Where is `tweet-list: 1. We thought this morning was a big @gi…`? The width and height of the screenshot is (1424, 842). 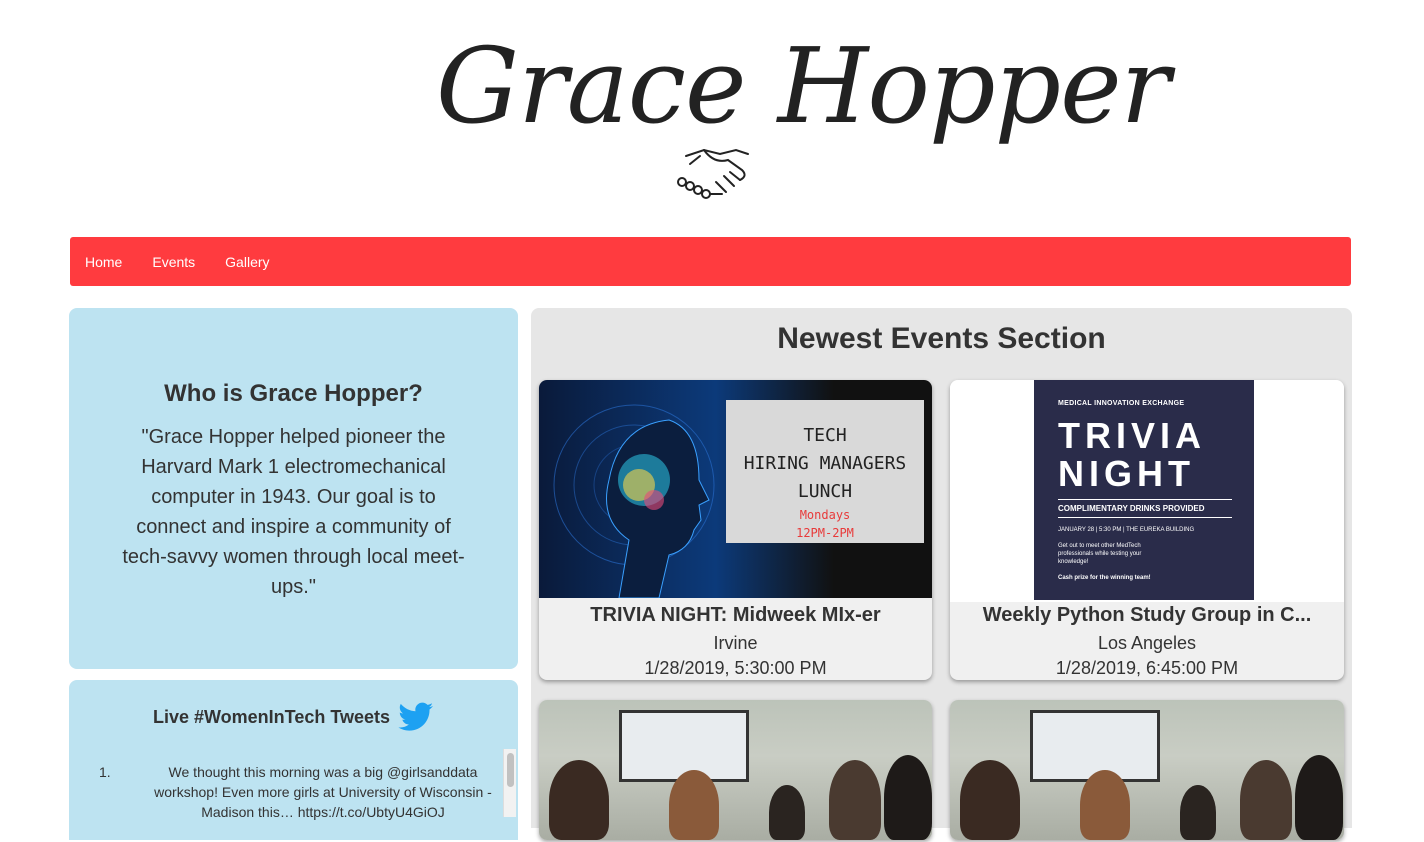
tweet-list: 1. We thought this morning was a big @gi… is located at coordinates (304, 802).